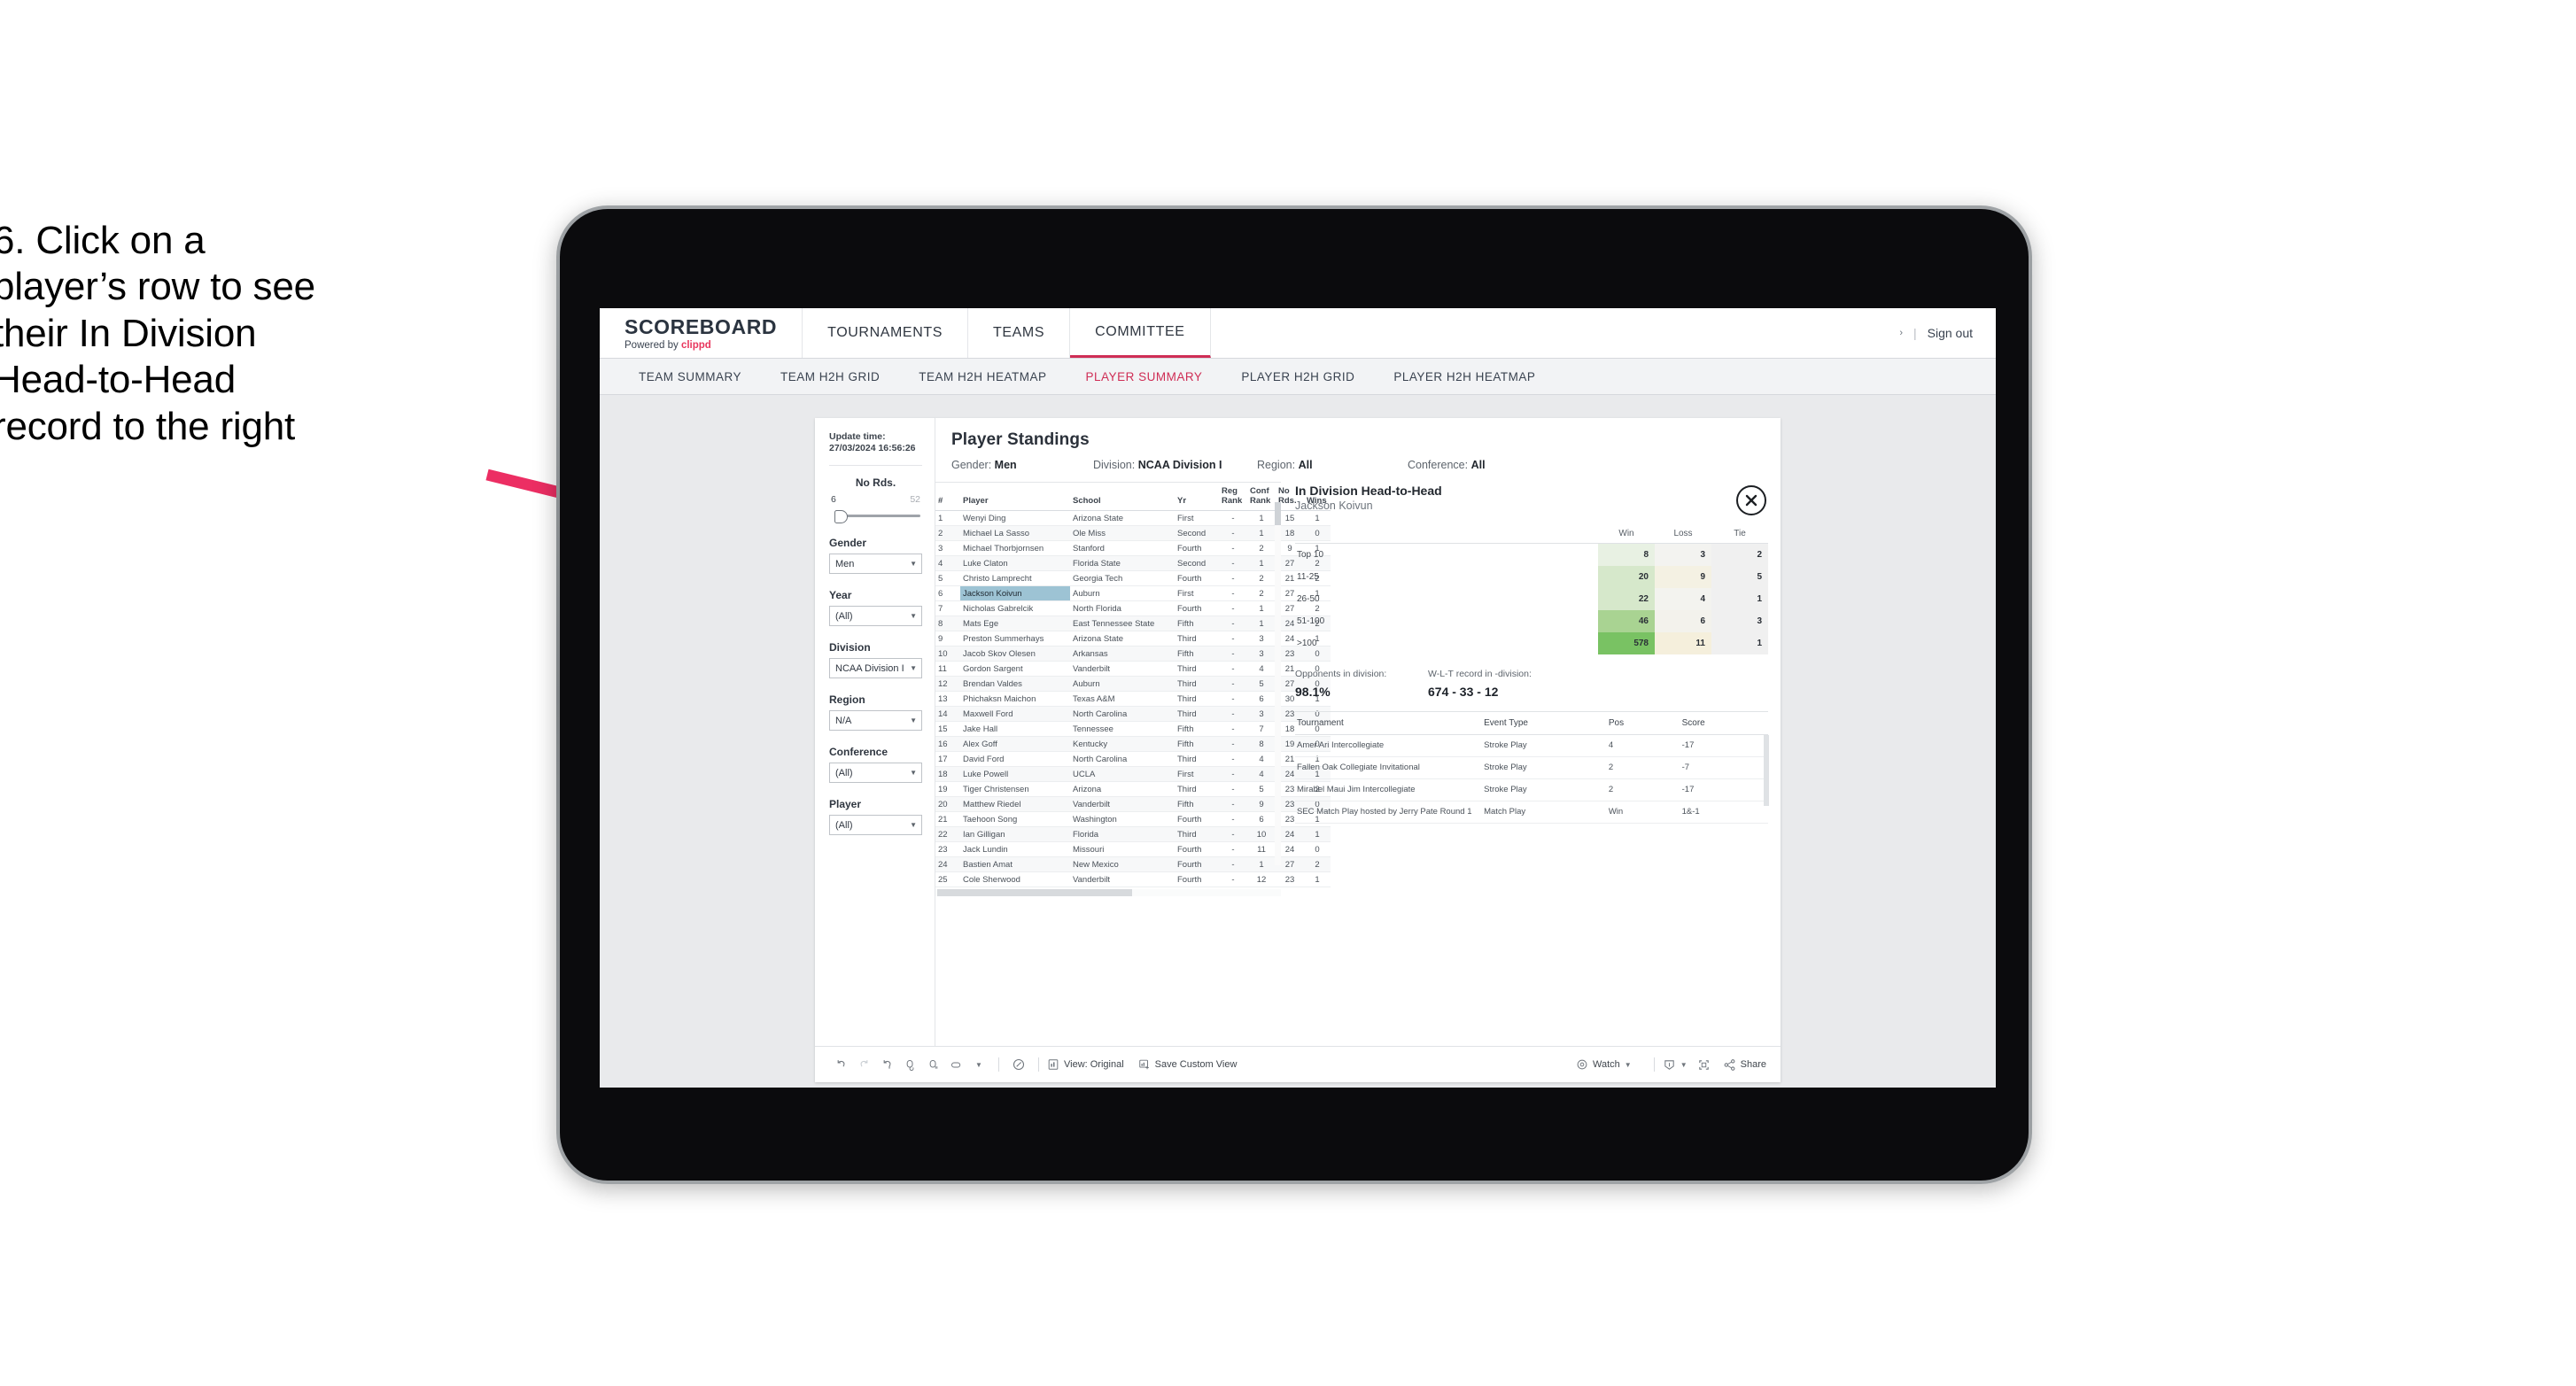 This screenshot has height=1386, width=2576. What do you see at coordinates (1133, 518) in the screenshot?
I see `table-row: 1 Wenyi Ding Arizona State First -1 15 1` at bounding box center [1133, 518].